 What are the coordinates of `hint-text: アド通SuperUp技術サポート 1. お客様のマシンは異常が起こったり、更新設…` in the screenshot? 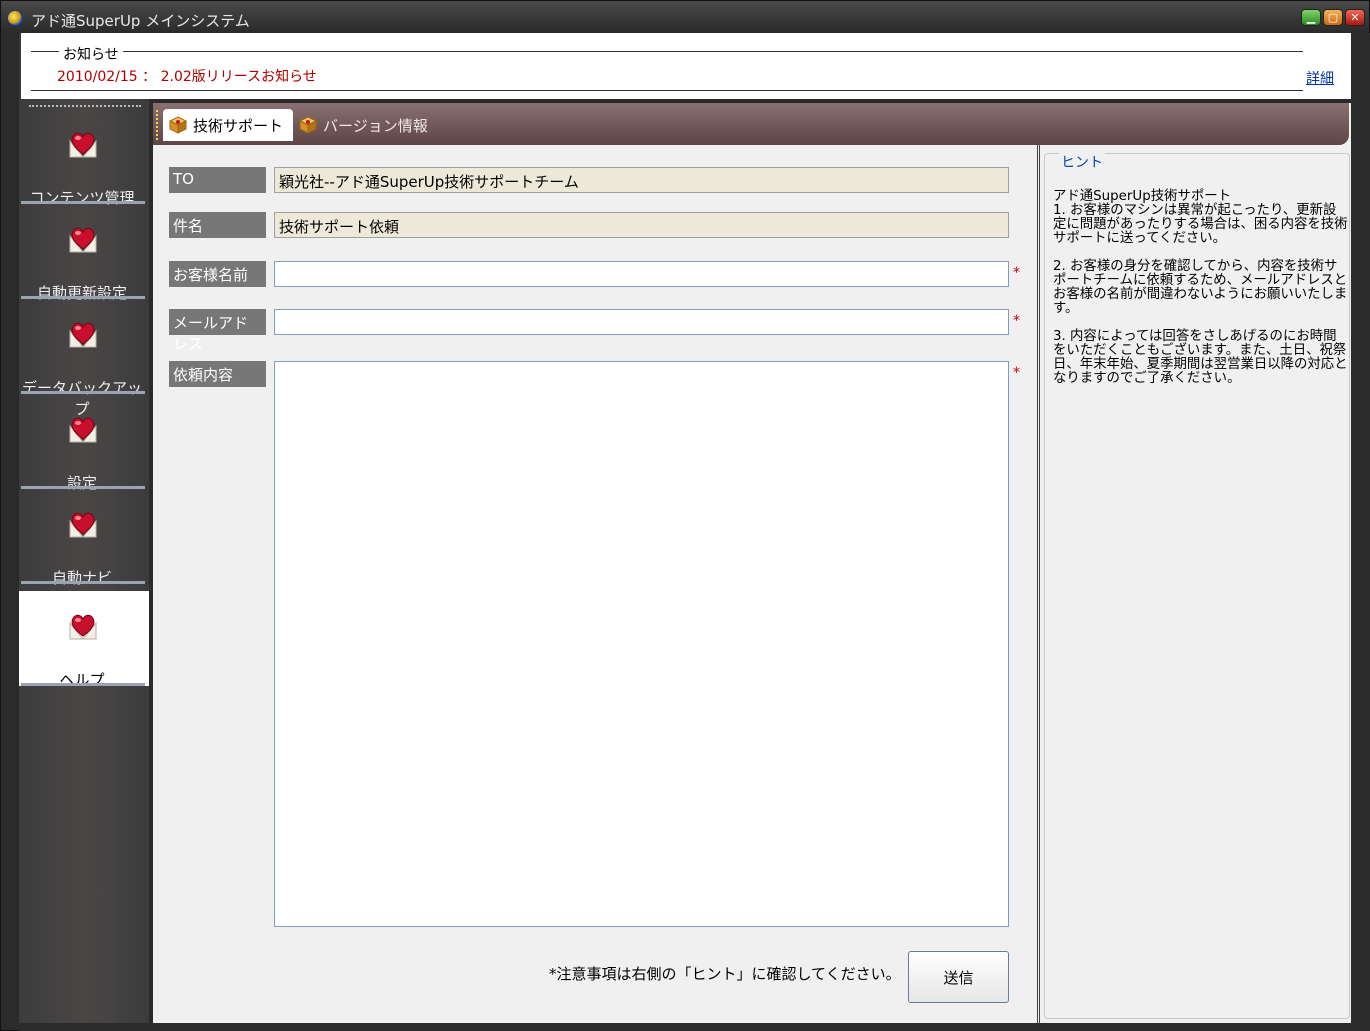 It's located at (1200, 287).